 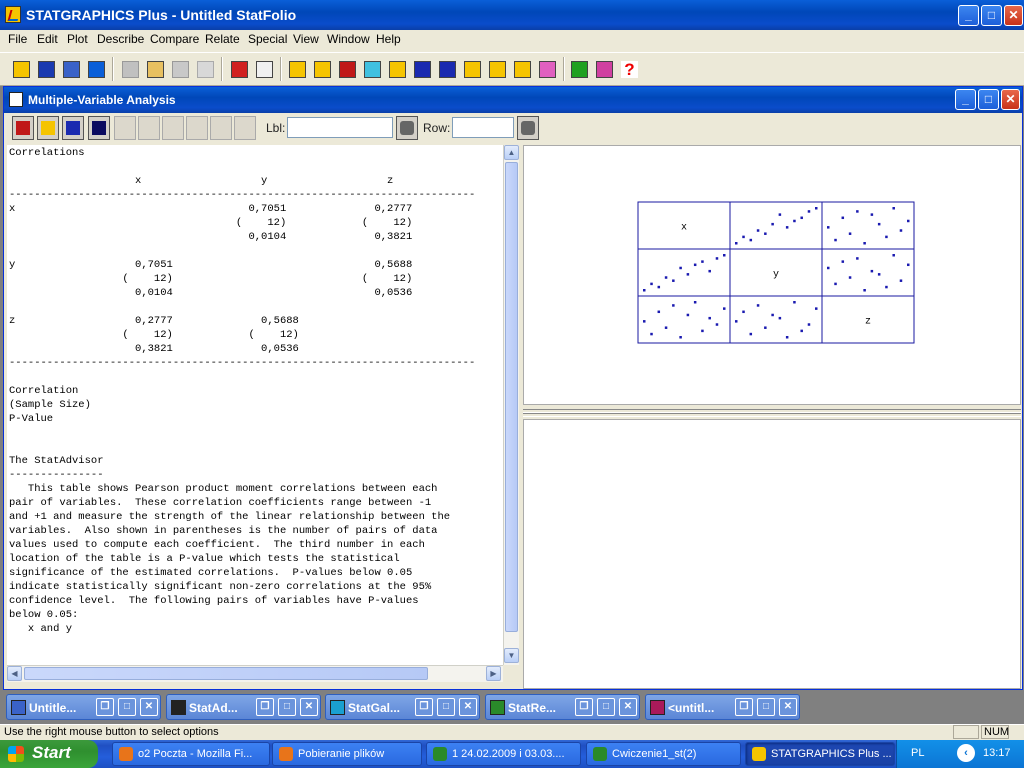 I want to click on language-indicator: PL, so click(x=917, y=753).